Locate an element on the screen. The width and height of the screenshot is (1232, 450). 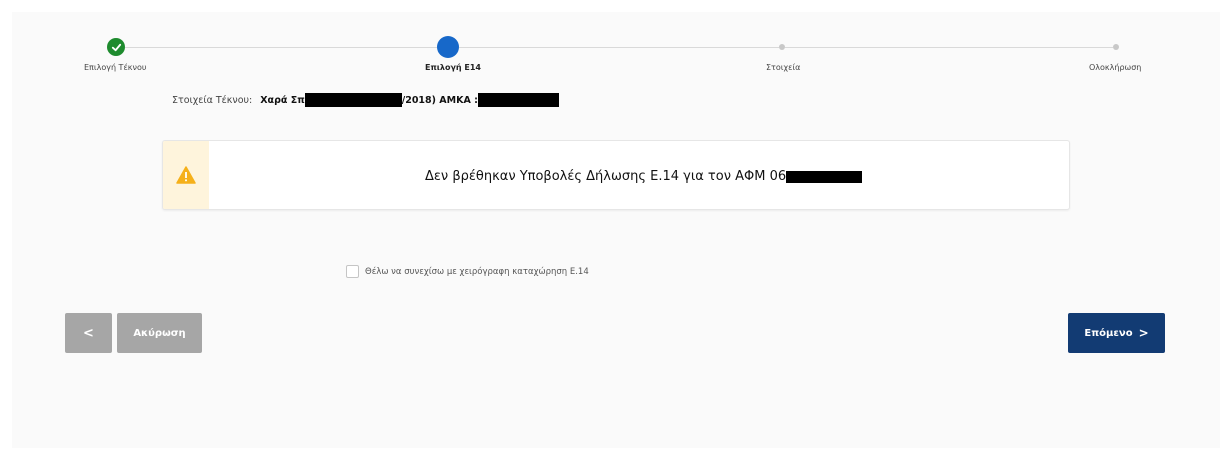
child-info: Στοιχεία Τέκνου: Χαρά Σπ /2018) ΑΜΚΑ : is located at coordinates (365, 100).